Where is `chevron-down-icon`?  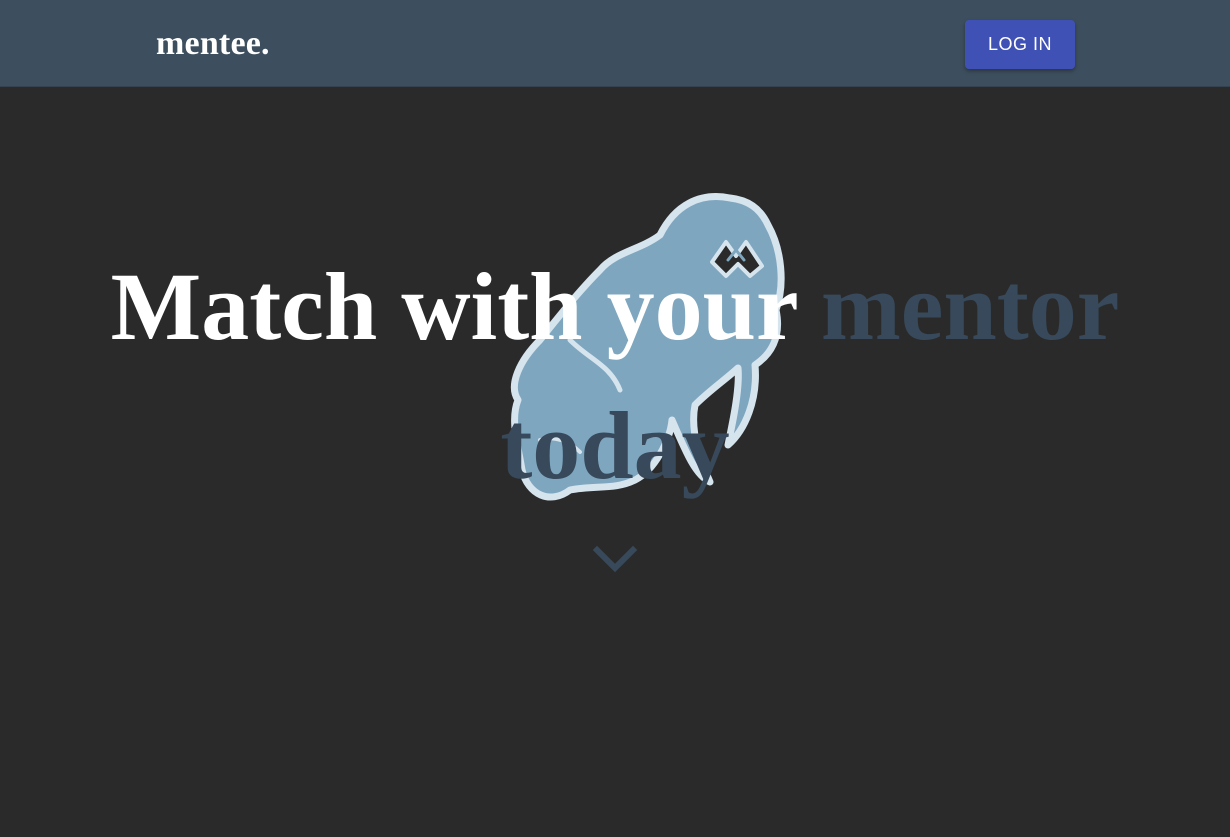
chevron-down-icon is located at coordinates (615, 562).